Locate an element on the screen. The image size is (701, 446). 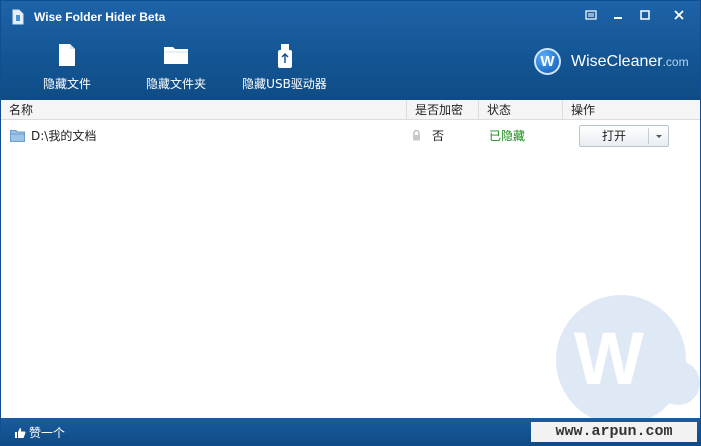
file-icon is located at coordinates (67, 56).